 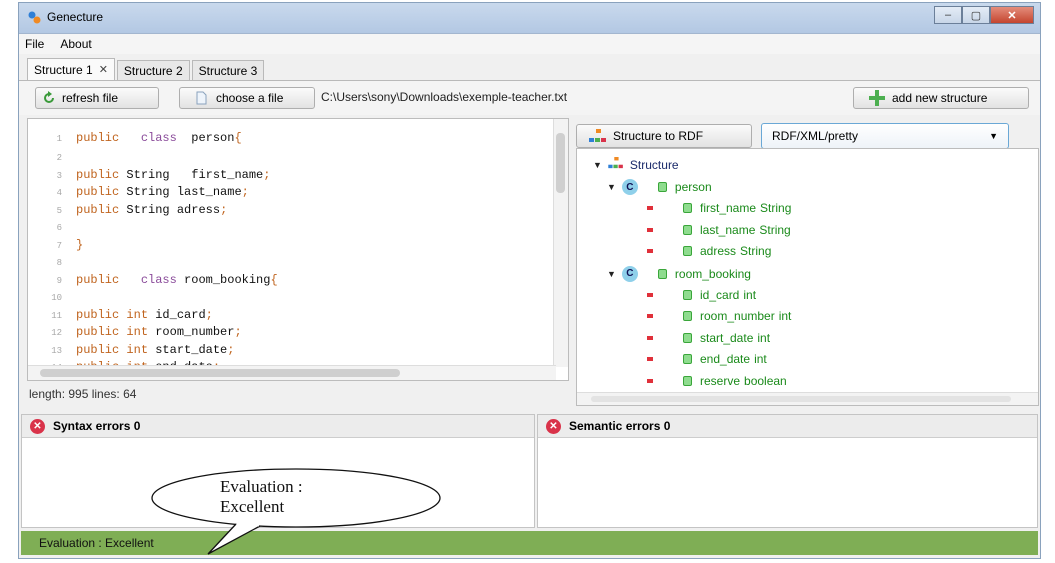 What do you see at coordinates (629, 187) in the screenshot?
I see `class-icon: C` at bounding box center [629, 187].